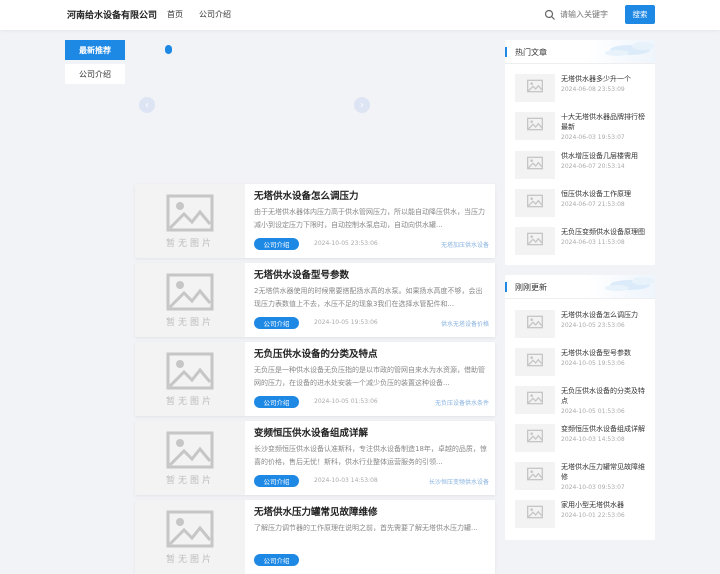 The height and width of the screenshot is (574, 720). Describe the element at coordinates (593, 166) in the screenshot. I see `side-item-date: 2024-06-07 20:53:14` at that location.